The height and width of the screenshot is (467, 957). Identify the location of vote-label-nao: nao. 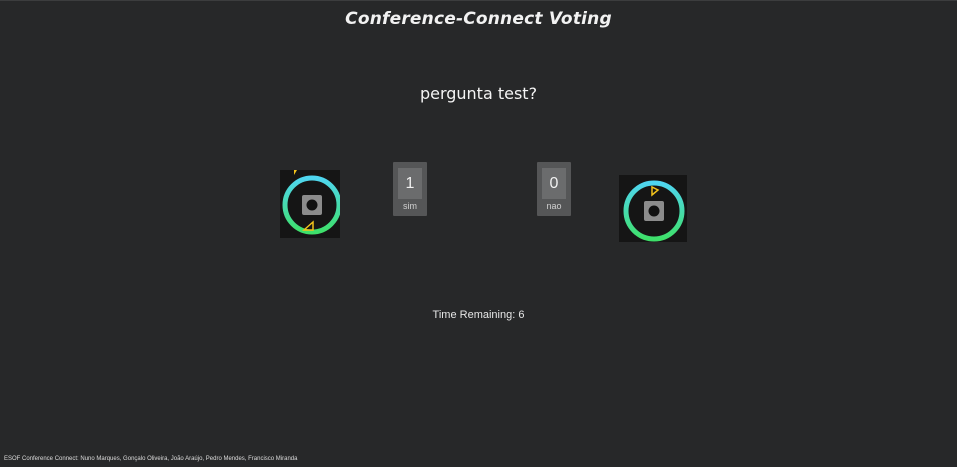
(554, 206).